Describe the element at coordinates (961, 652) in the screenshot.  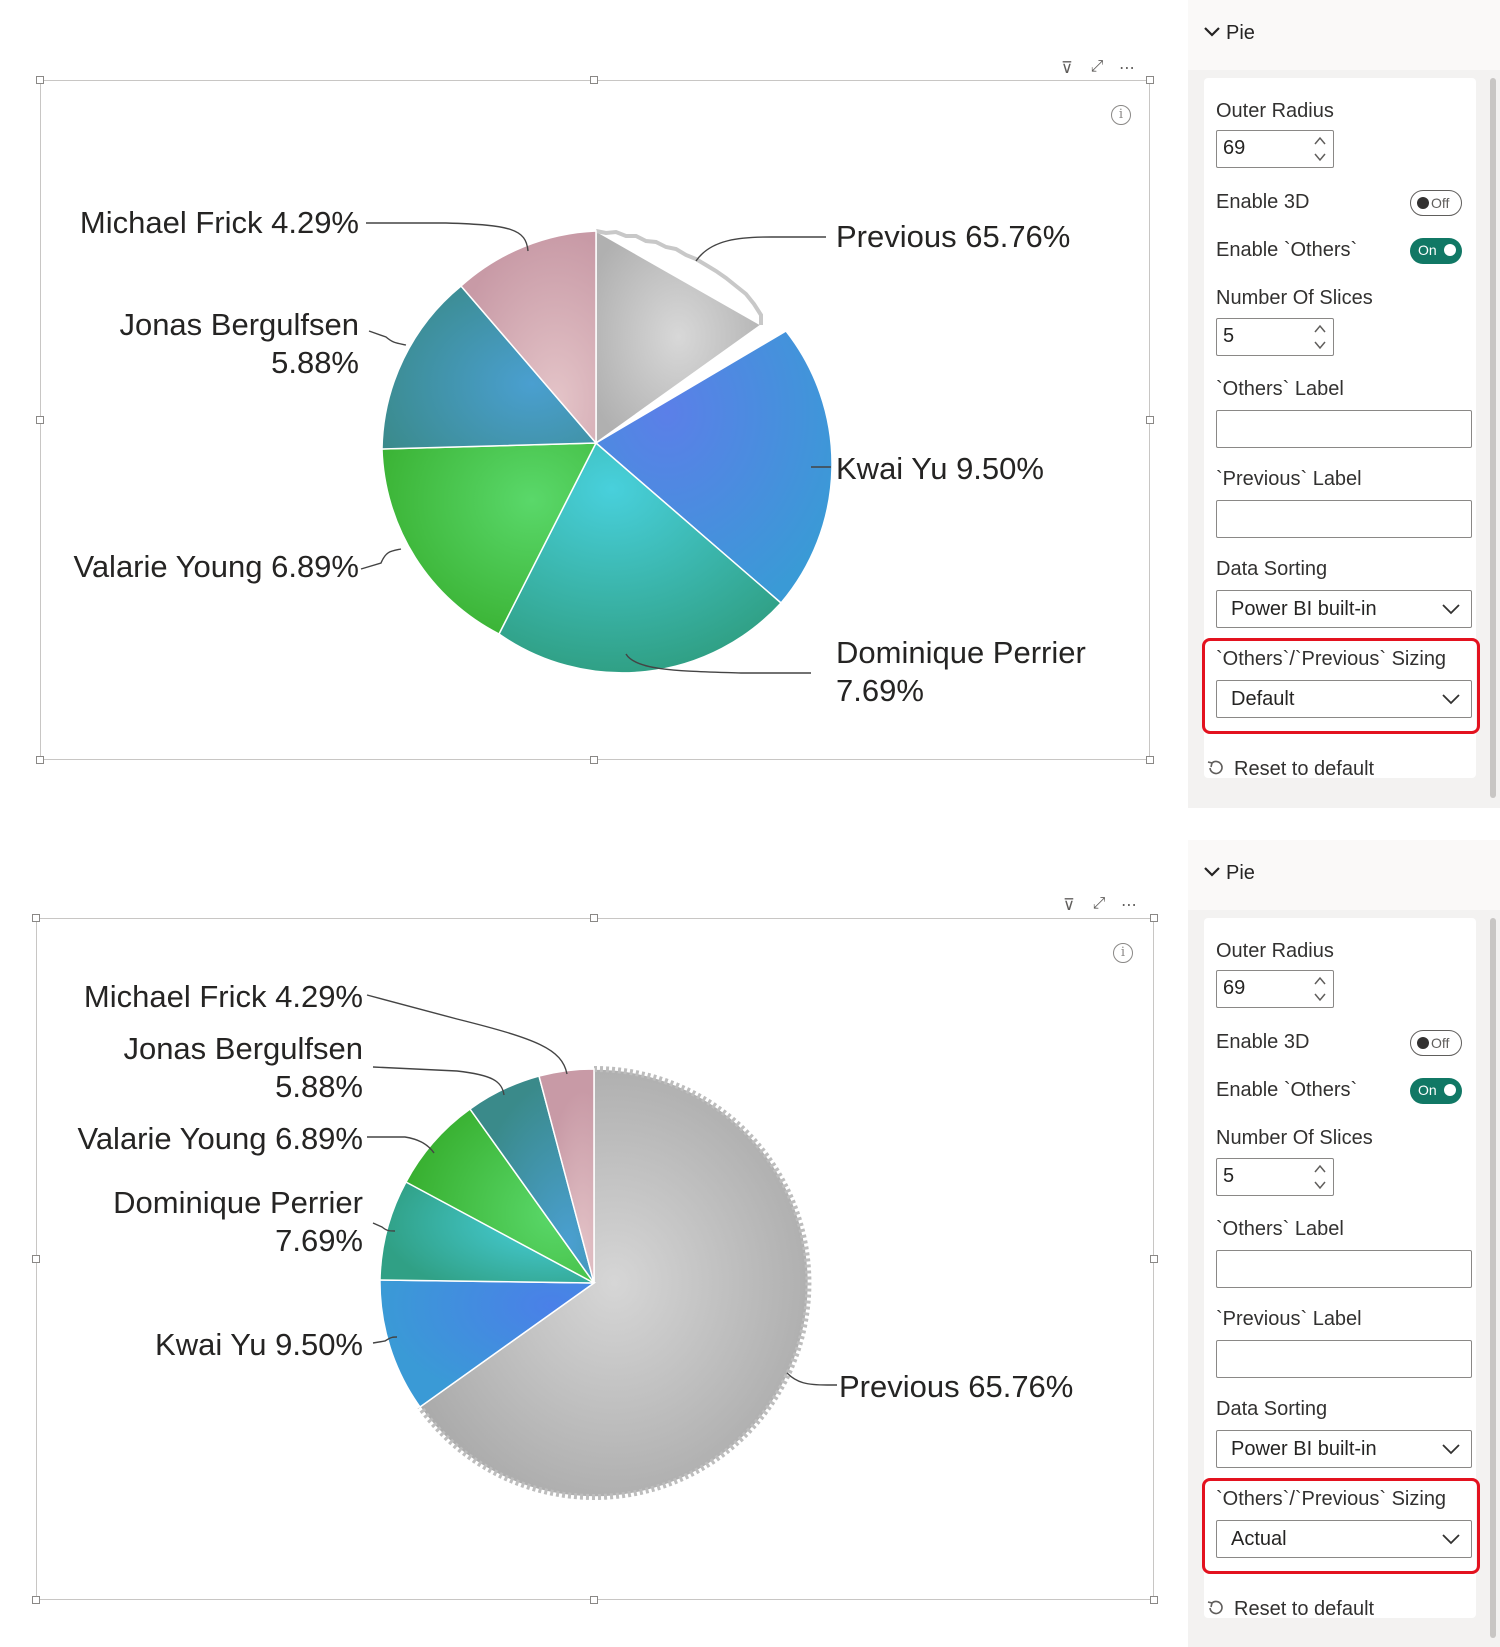
I see `label-dominique-perrier-line1: Dominique Perrier` at that location.